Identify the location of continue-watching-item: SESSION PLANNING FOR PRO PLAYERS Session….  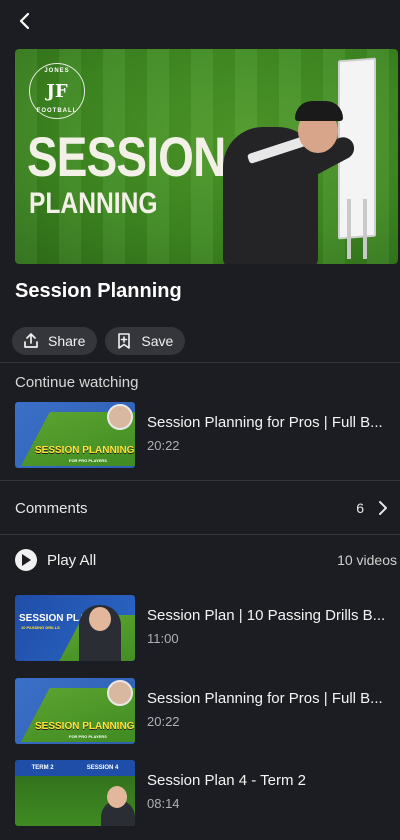
(207, 435).